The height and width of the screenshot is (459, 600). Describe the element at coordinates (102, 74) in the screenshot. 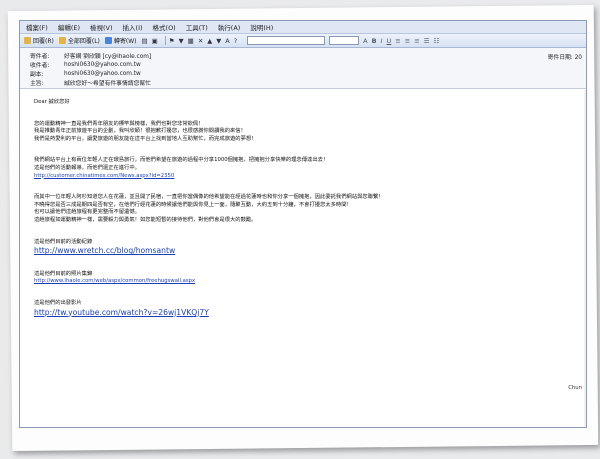

I see `cc-value: hoshi0630@yahoo.com.tw` at that location.